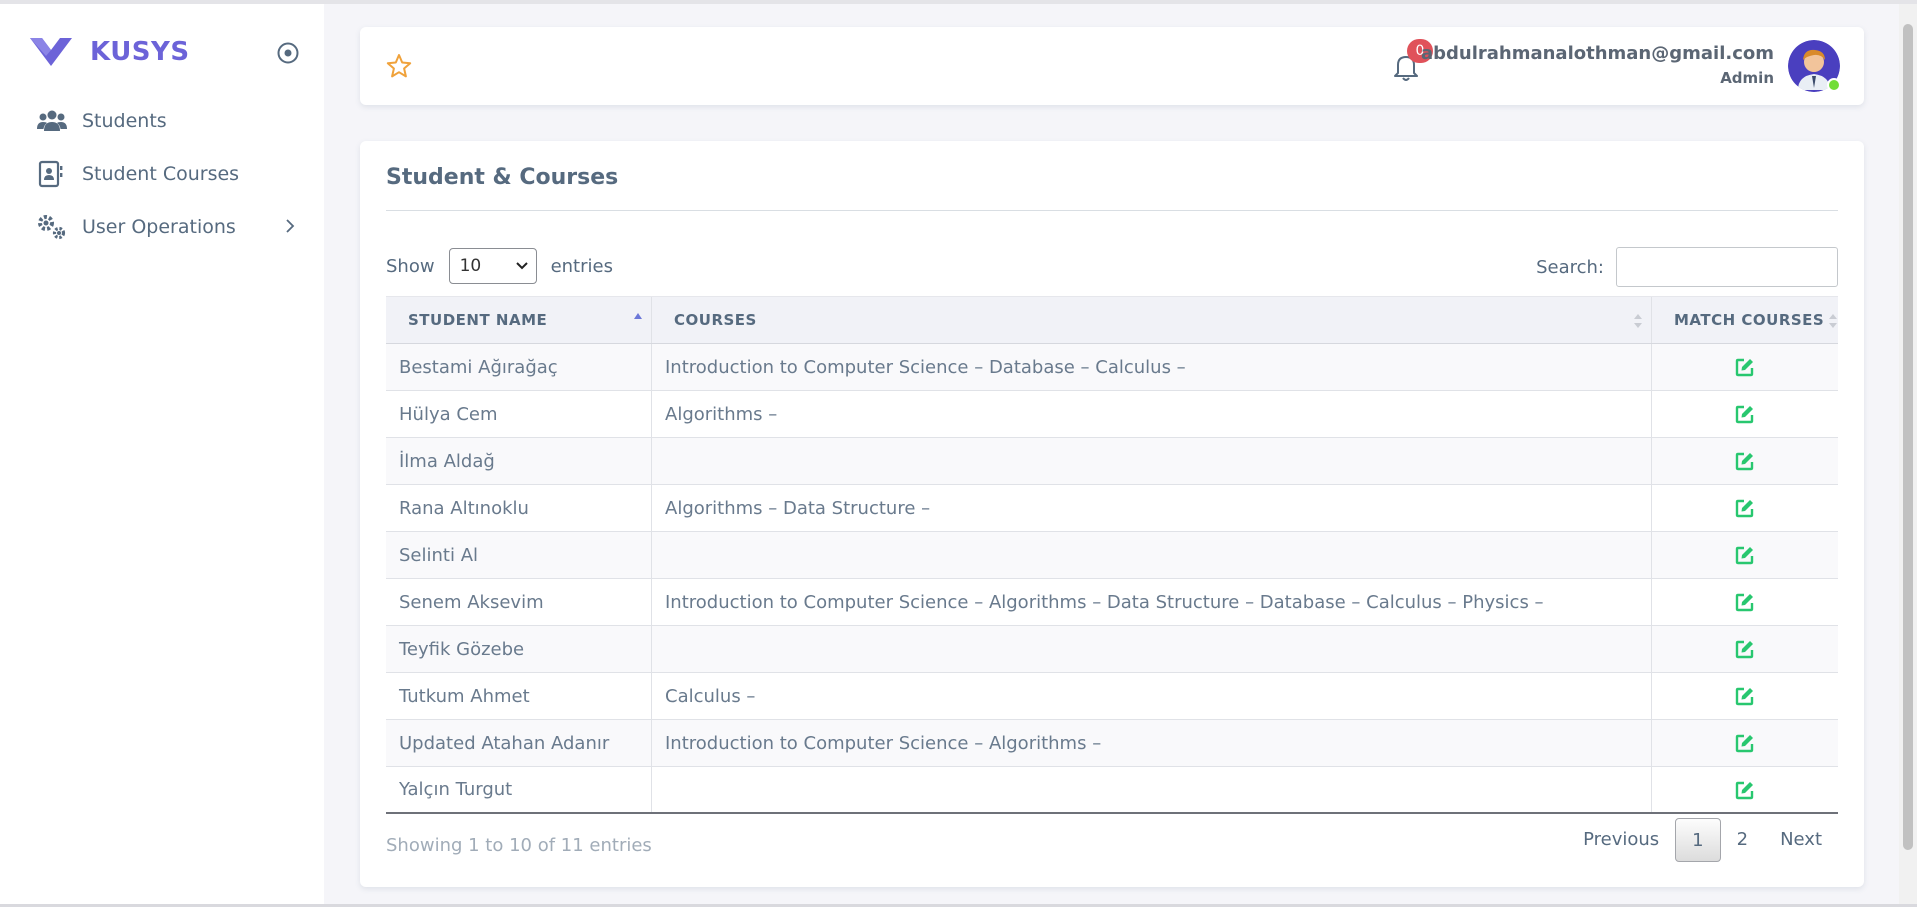 Image resolution: width=1917 pixels, height=907 pixels. What do you see at coordinates (519, 789) in the screenshot?
I see `cell-student-name: Yalçın Turgut` at bounding box center [519, 789].